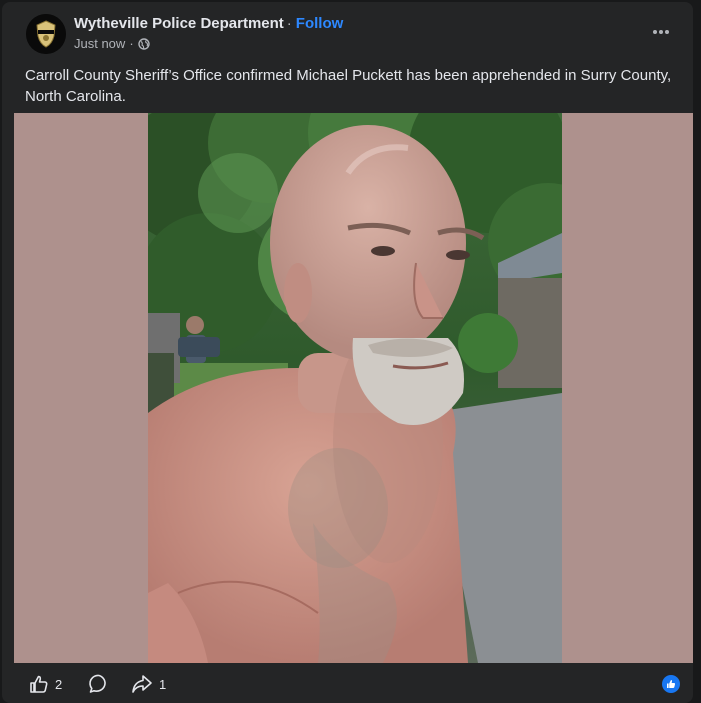 This screenshot has width=701, height=703. I want to click on post-meta: Just now ·, so click(112, 43).